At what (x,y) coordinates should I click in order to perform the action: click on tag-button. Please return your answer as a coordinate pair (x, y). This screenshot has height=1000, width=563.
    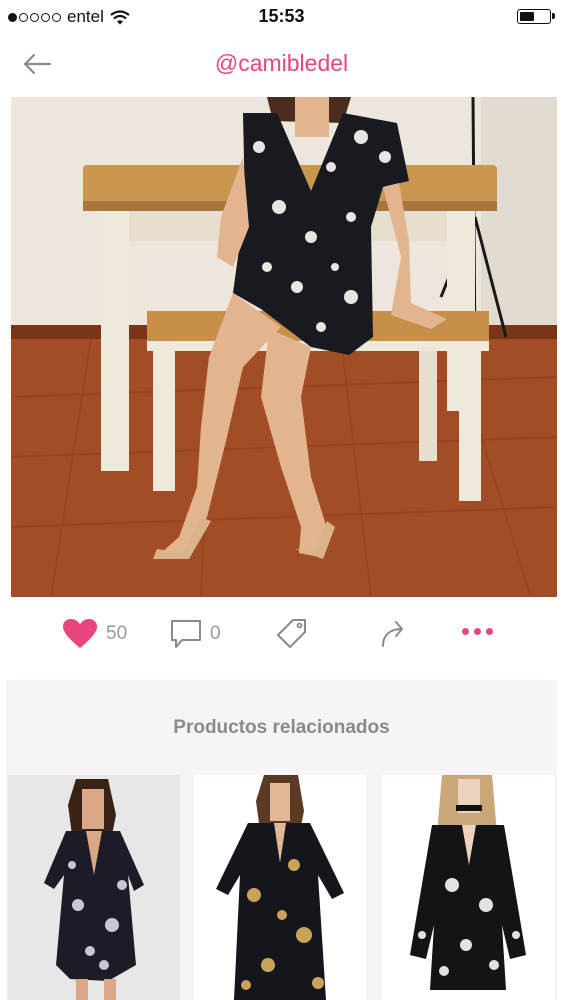
    Looking at the image, I should click on (292, 634).